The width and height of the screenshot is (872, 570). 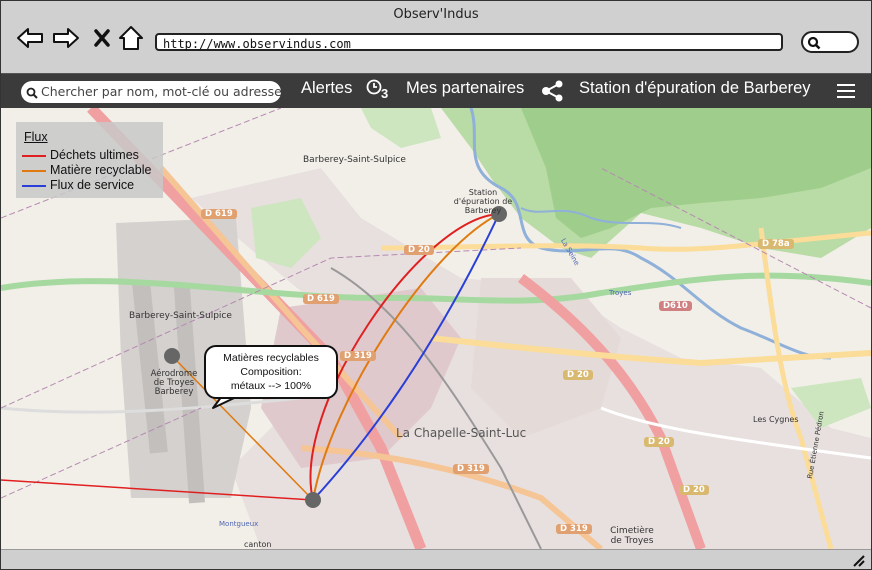 What do you see at coordinates (776, 244) in the screenshot?
I see `road-label: D 78a` at bounding box center [776, 244].